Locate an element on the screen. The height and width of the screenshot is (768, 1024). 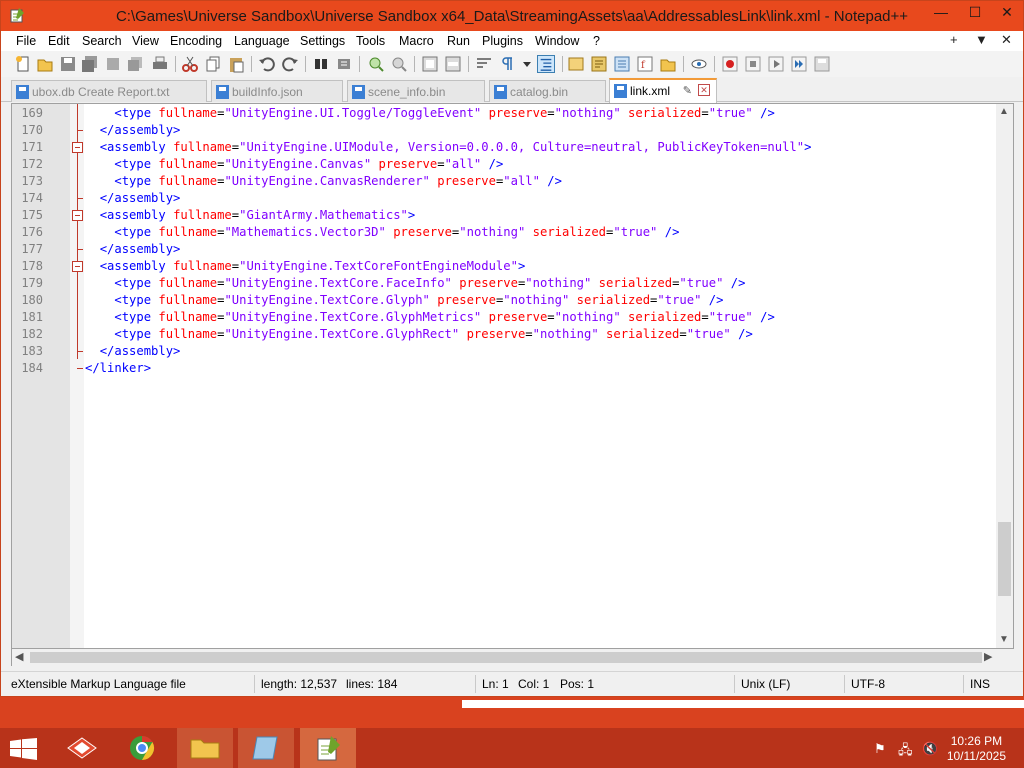
windows-start-icon is located at coordinates (24, 749).